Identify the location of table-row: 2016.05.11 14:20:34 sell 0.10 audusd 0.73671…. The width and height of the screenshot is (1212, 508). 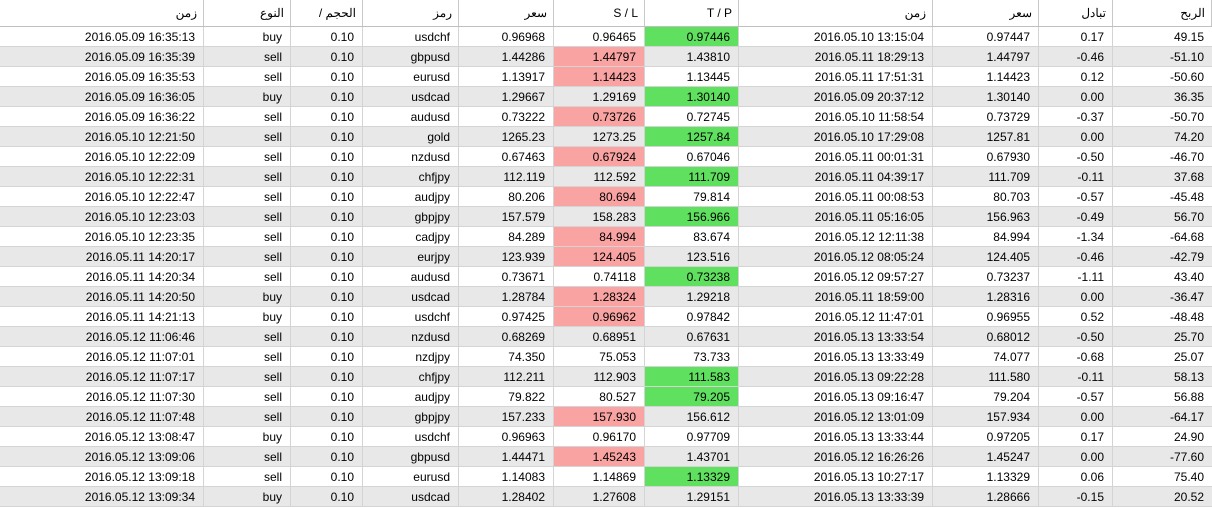
(606, 277).